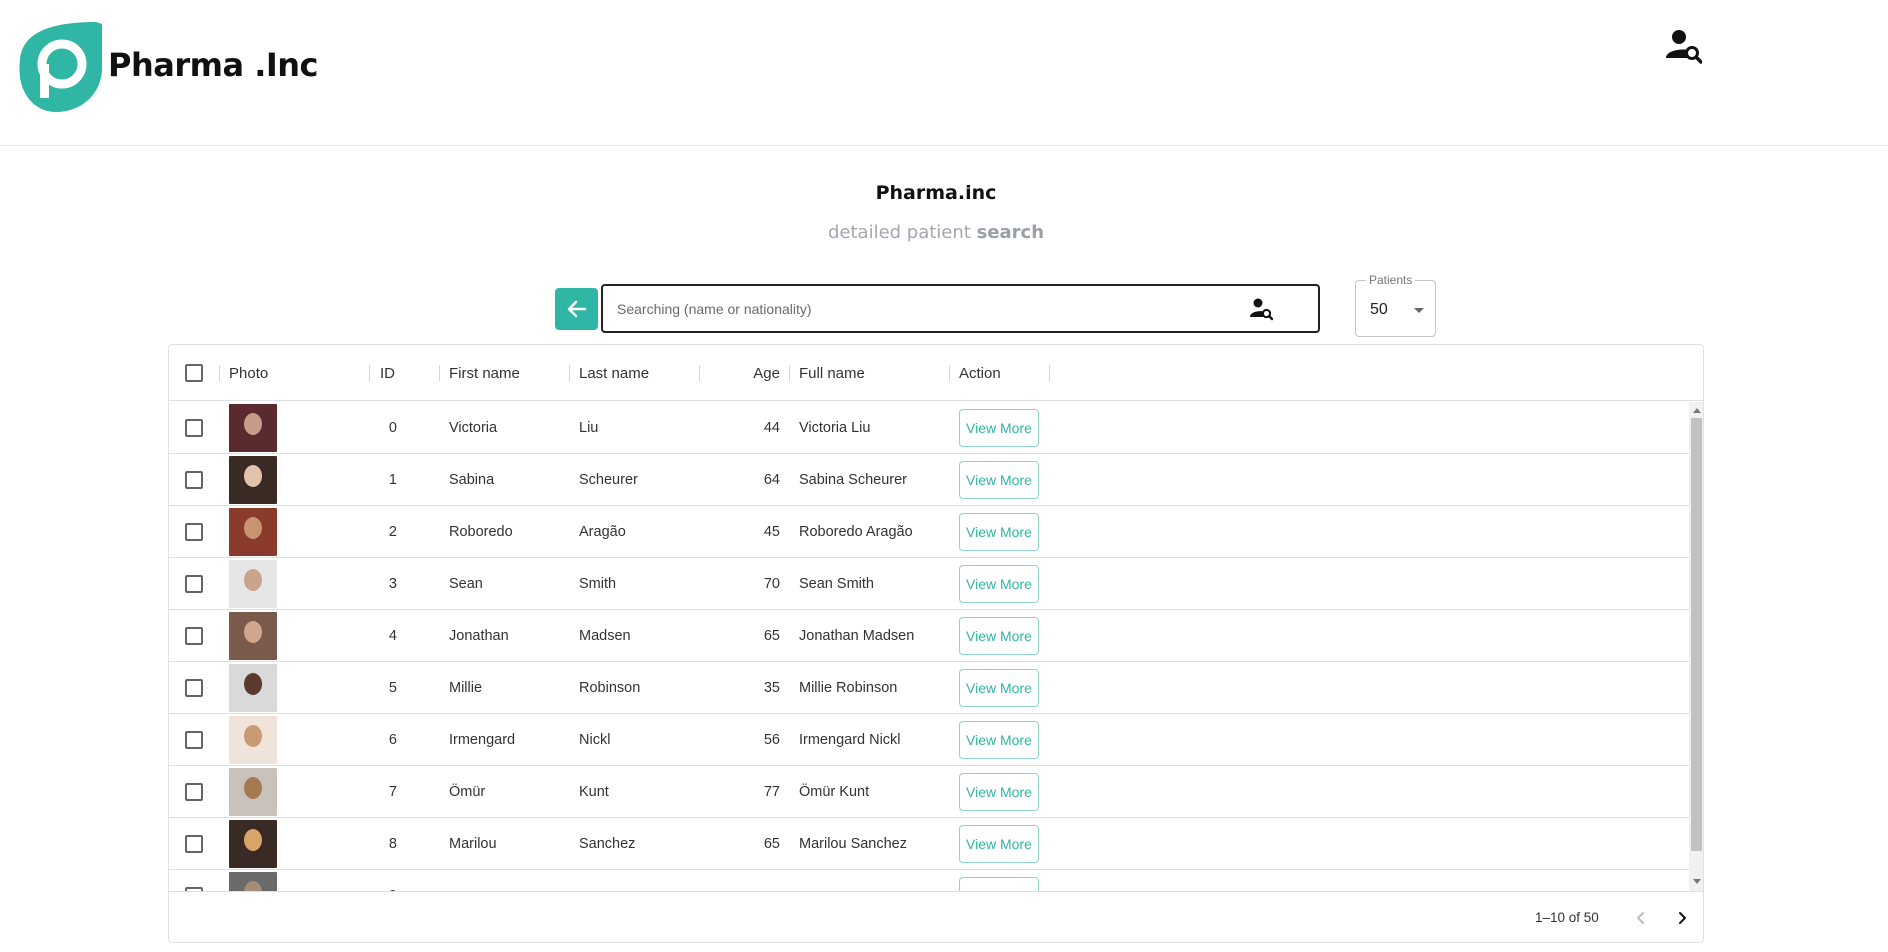  What do you see at coordinates (929, 792) in the screenshot?
I see `table-row: 7 Ömür Kunt 77 Ömür Kunt View More` at bounding box center [929, 792].